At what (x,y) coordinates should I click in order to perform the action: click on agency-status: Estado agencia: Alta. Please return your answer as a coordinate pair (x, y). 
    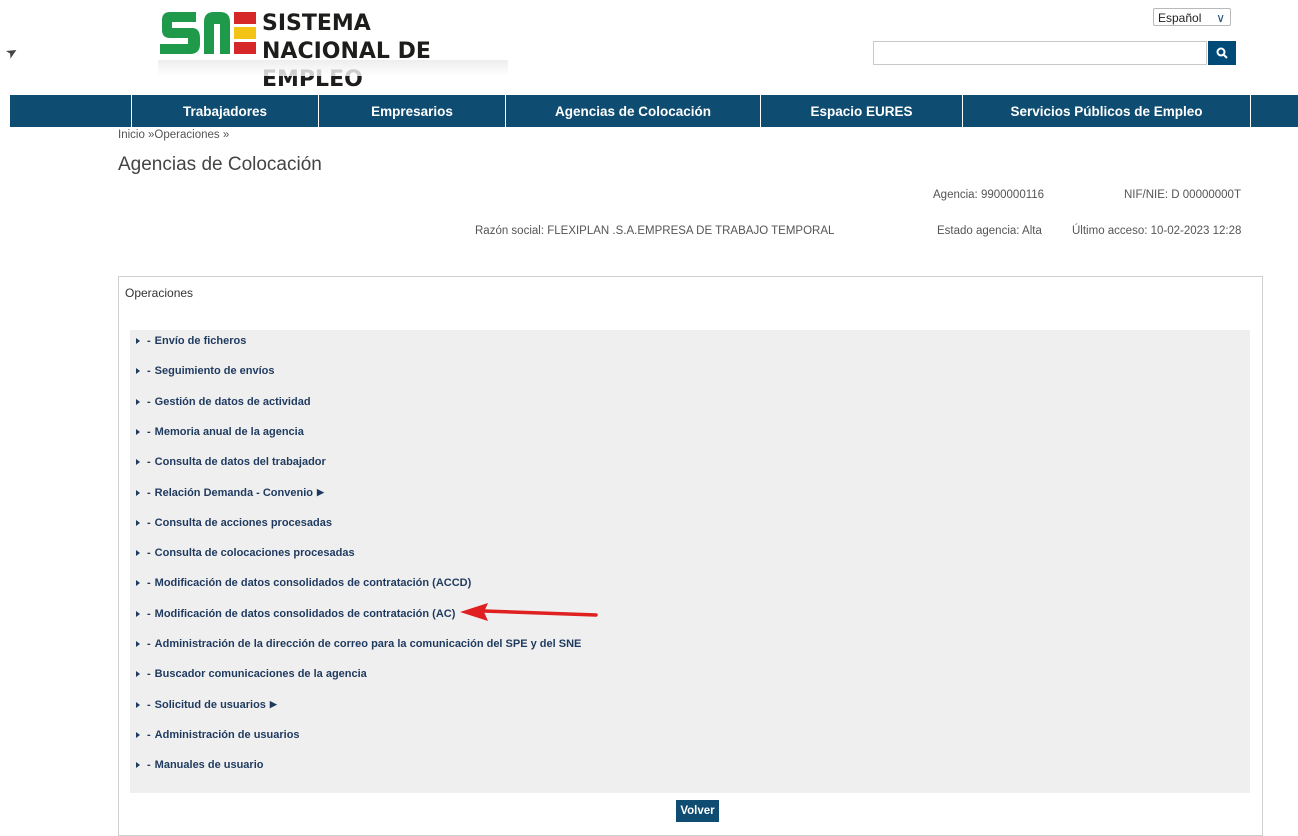
    Looking at the image, I should click on (989, 231).